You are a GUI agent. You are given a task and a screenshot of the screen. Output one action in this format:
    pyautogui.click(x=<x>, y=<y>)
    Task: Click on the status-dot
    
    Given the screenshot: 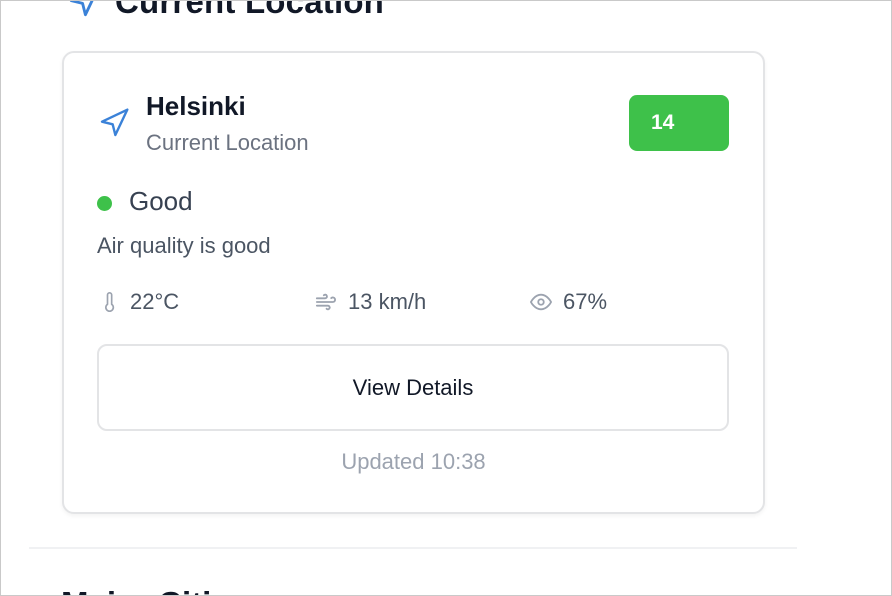 What is the action you would take?
    pyautogui.click(x=104, y=203)
    